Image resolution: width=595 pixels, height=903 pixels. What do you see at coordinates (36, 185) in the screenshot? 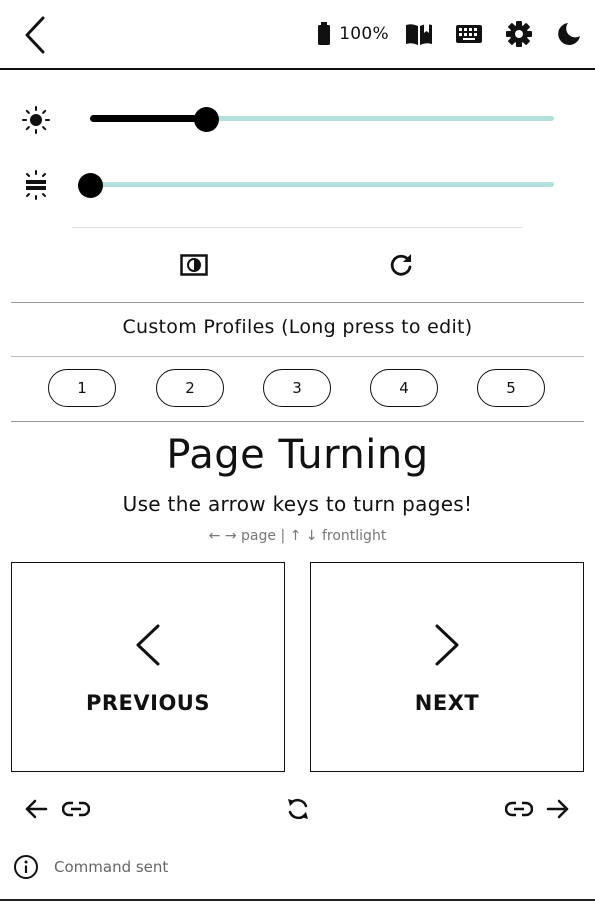
I see `warmth-icon` at bounding box center [36, 185].